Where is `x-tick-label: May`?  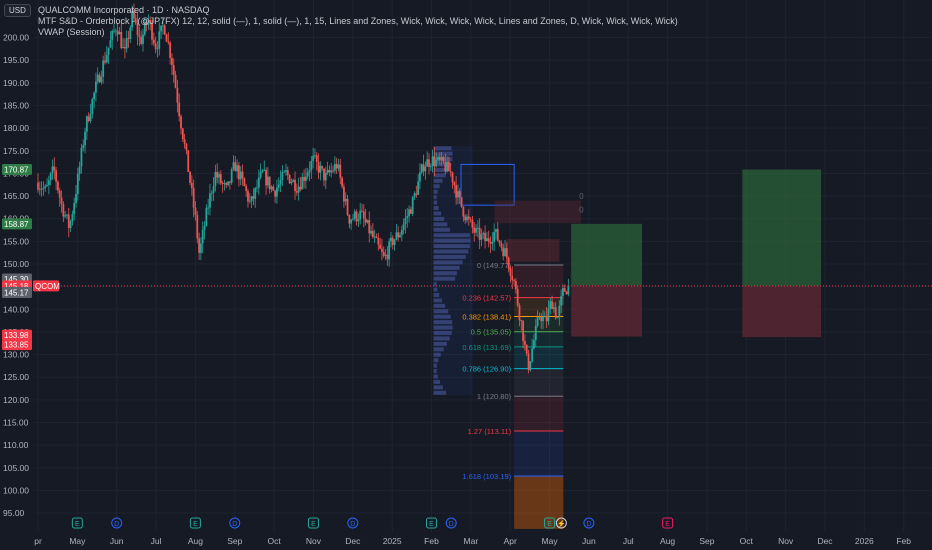
x-tick-label: May is located at coordinates (77, 541).